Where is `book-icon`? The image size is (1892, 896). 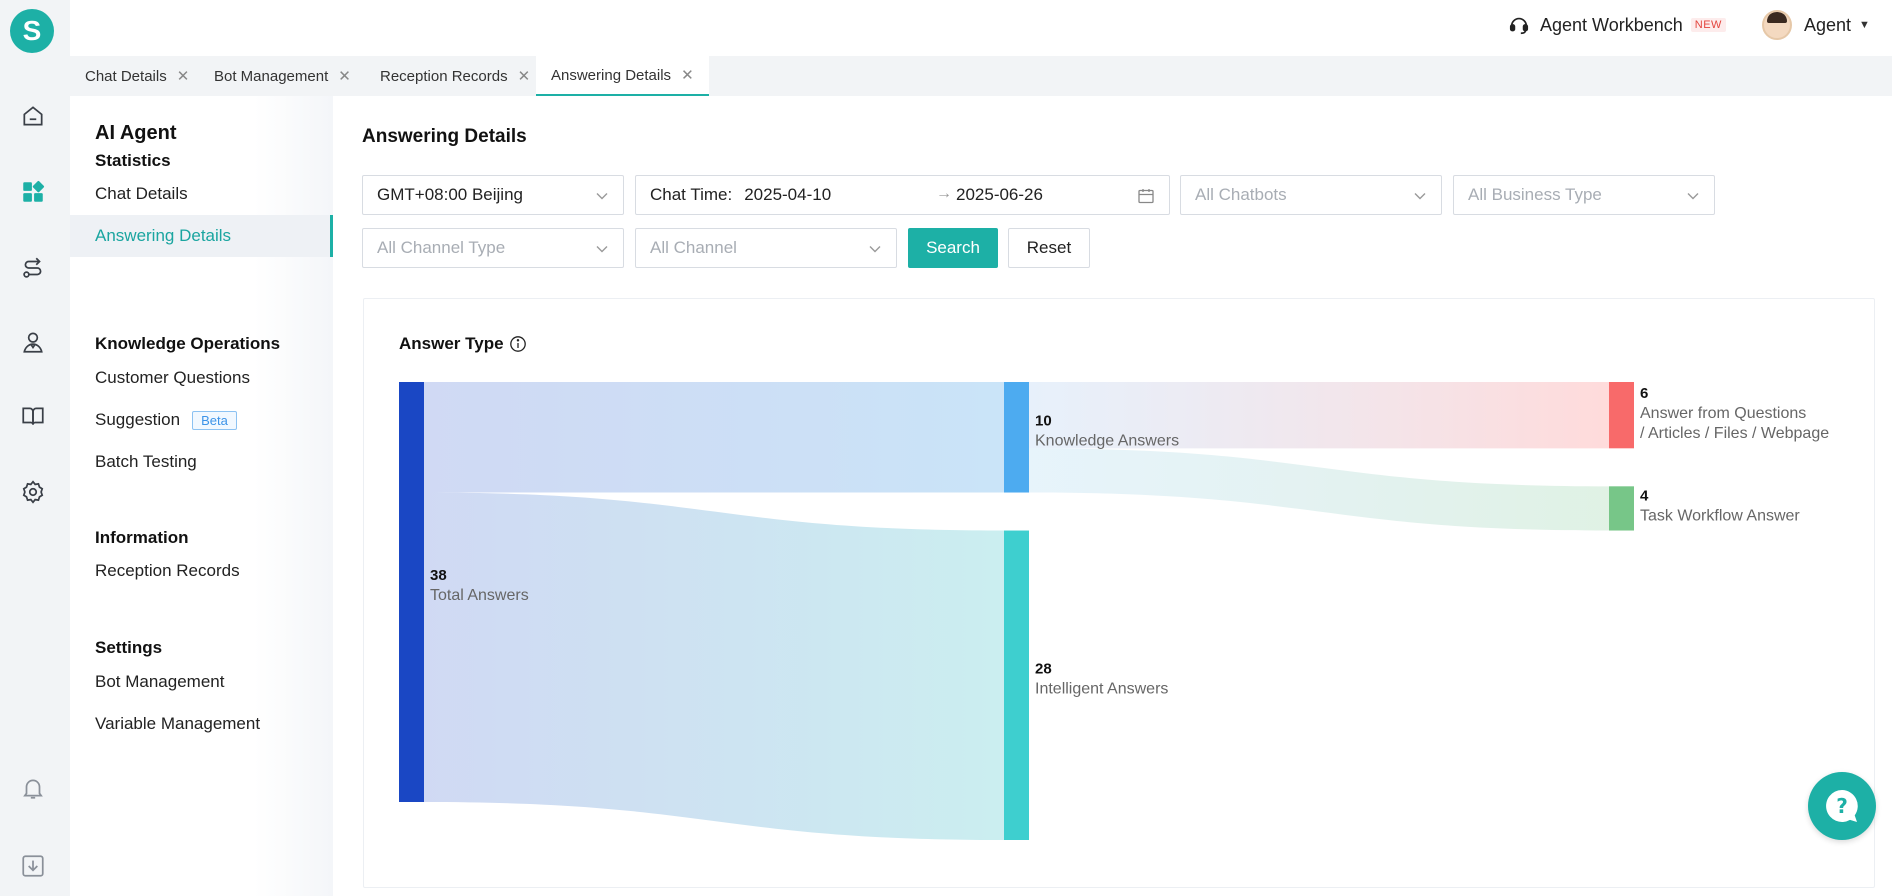
book-icon is located at coordinates (33, 416).